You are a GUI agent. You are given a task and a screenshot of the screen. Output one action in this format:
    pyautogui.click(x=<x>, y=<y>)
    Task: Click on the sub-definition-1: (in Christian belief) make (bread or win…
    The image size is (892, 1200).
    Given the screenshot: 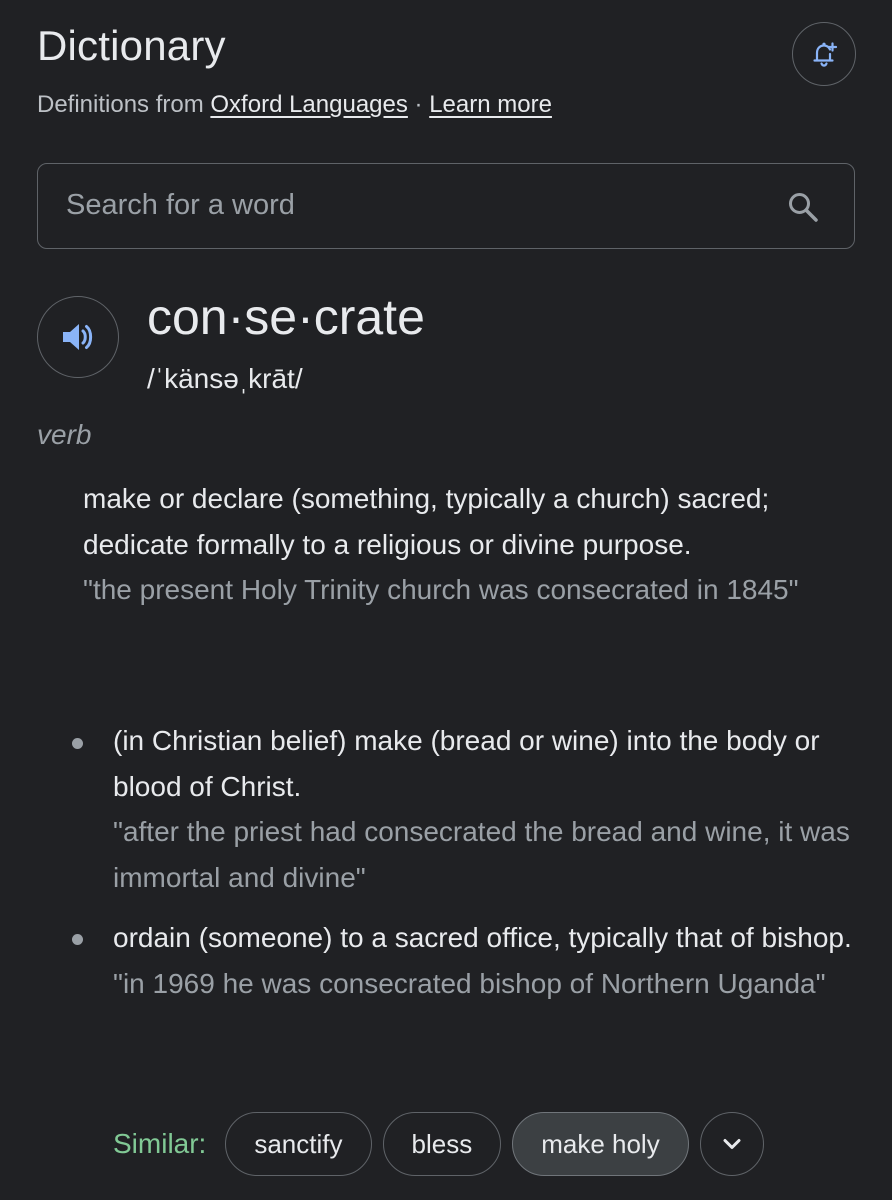 What is the action you would take?
    pyautogui.click(x=485, y=809)
    